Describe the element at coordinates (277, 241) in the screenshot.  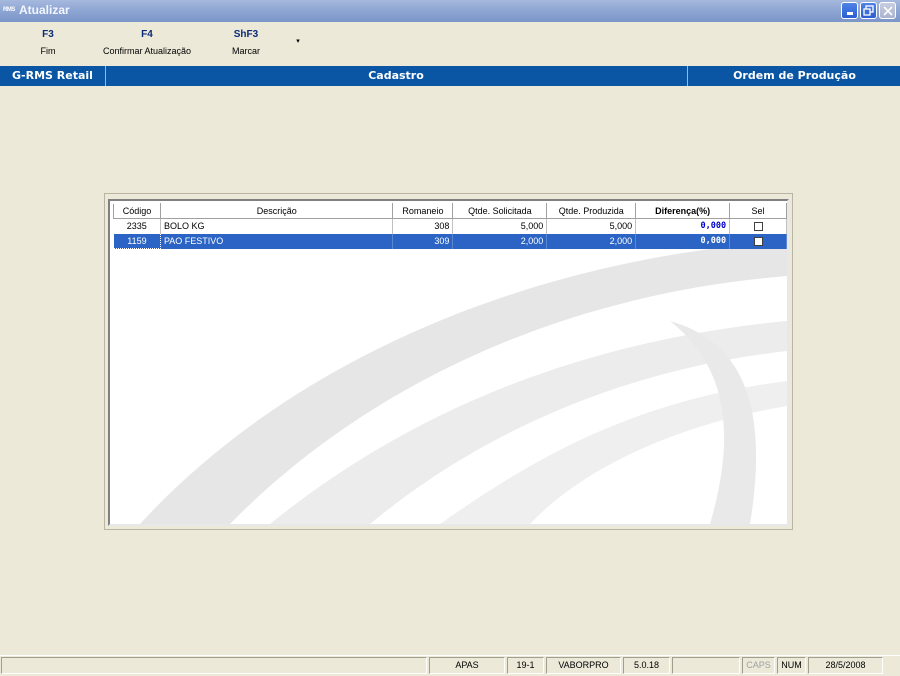
I see `cell-descricao: PAO FESTIVO` at that location.